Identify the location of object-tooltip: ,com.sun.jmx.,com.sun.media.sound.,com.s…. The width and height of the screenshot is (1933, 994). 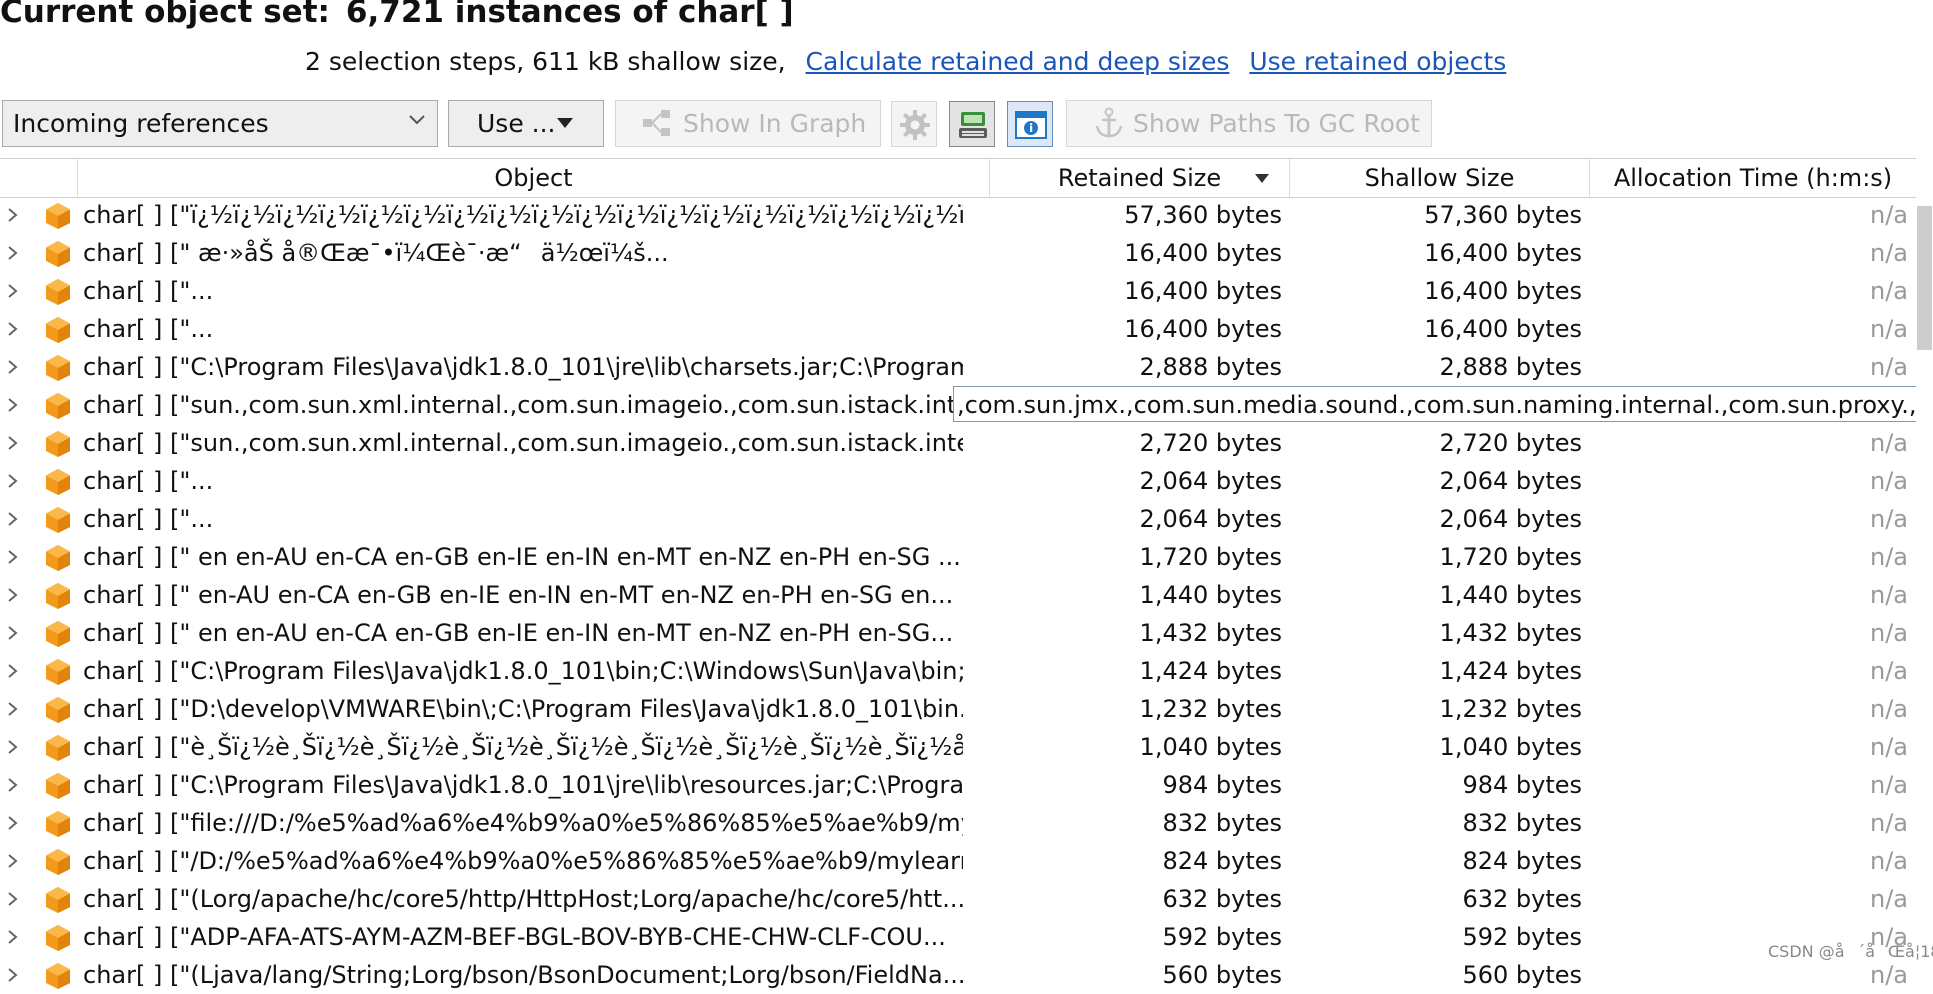
(1443, 404).